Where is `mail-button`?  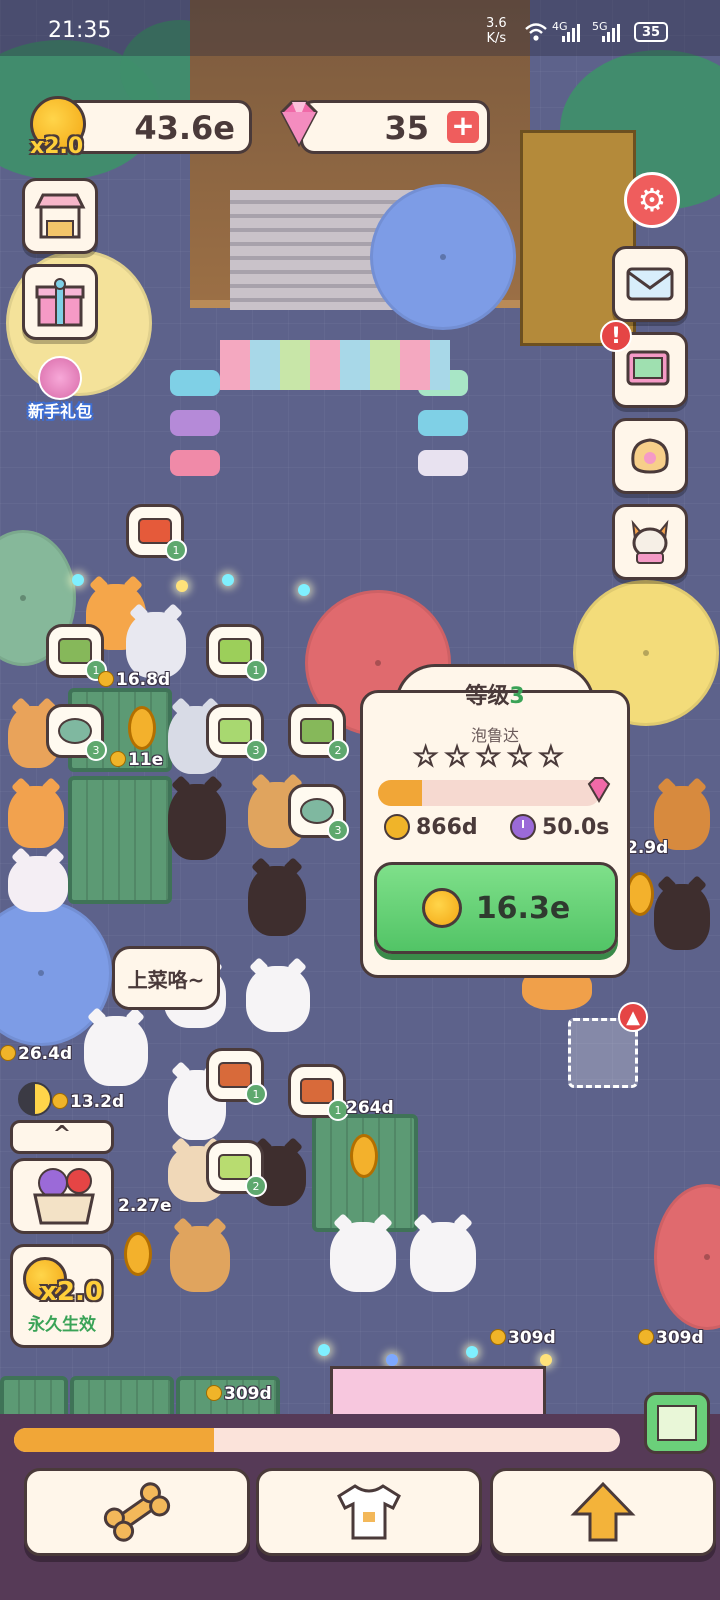
mail-button is located at coordinates (650, 284).